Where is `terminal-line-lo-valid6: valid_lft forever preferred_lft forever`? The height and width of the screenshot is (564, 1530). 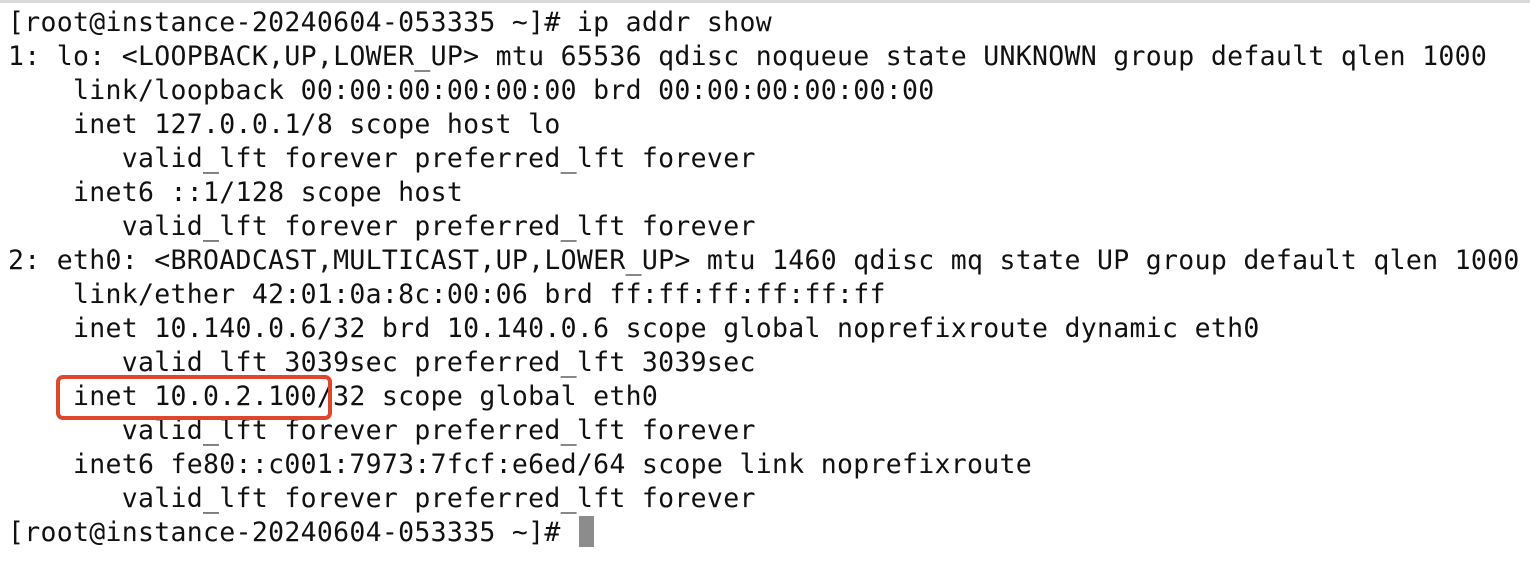 terminal-line-lo-valid6: valid_lft forever preferred_lft forever is located at coordinates (382, 226).